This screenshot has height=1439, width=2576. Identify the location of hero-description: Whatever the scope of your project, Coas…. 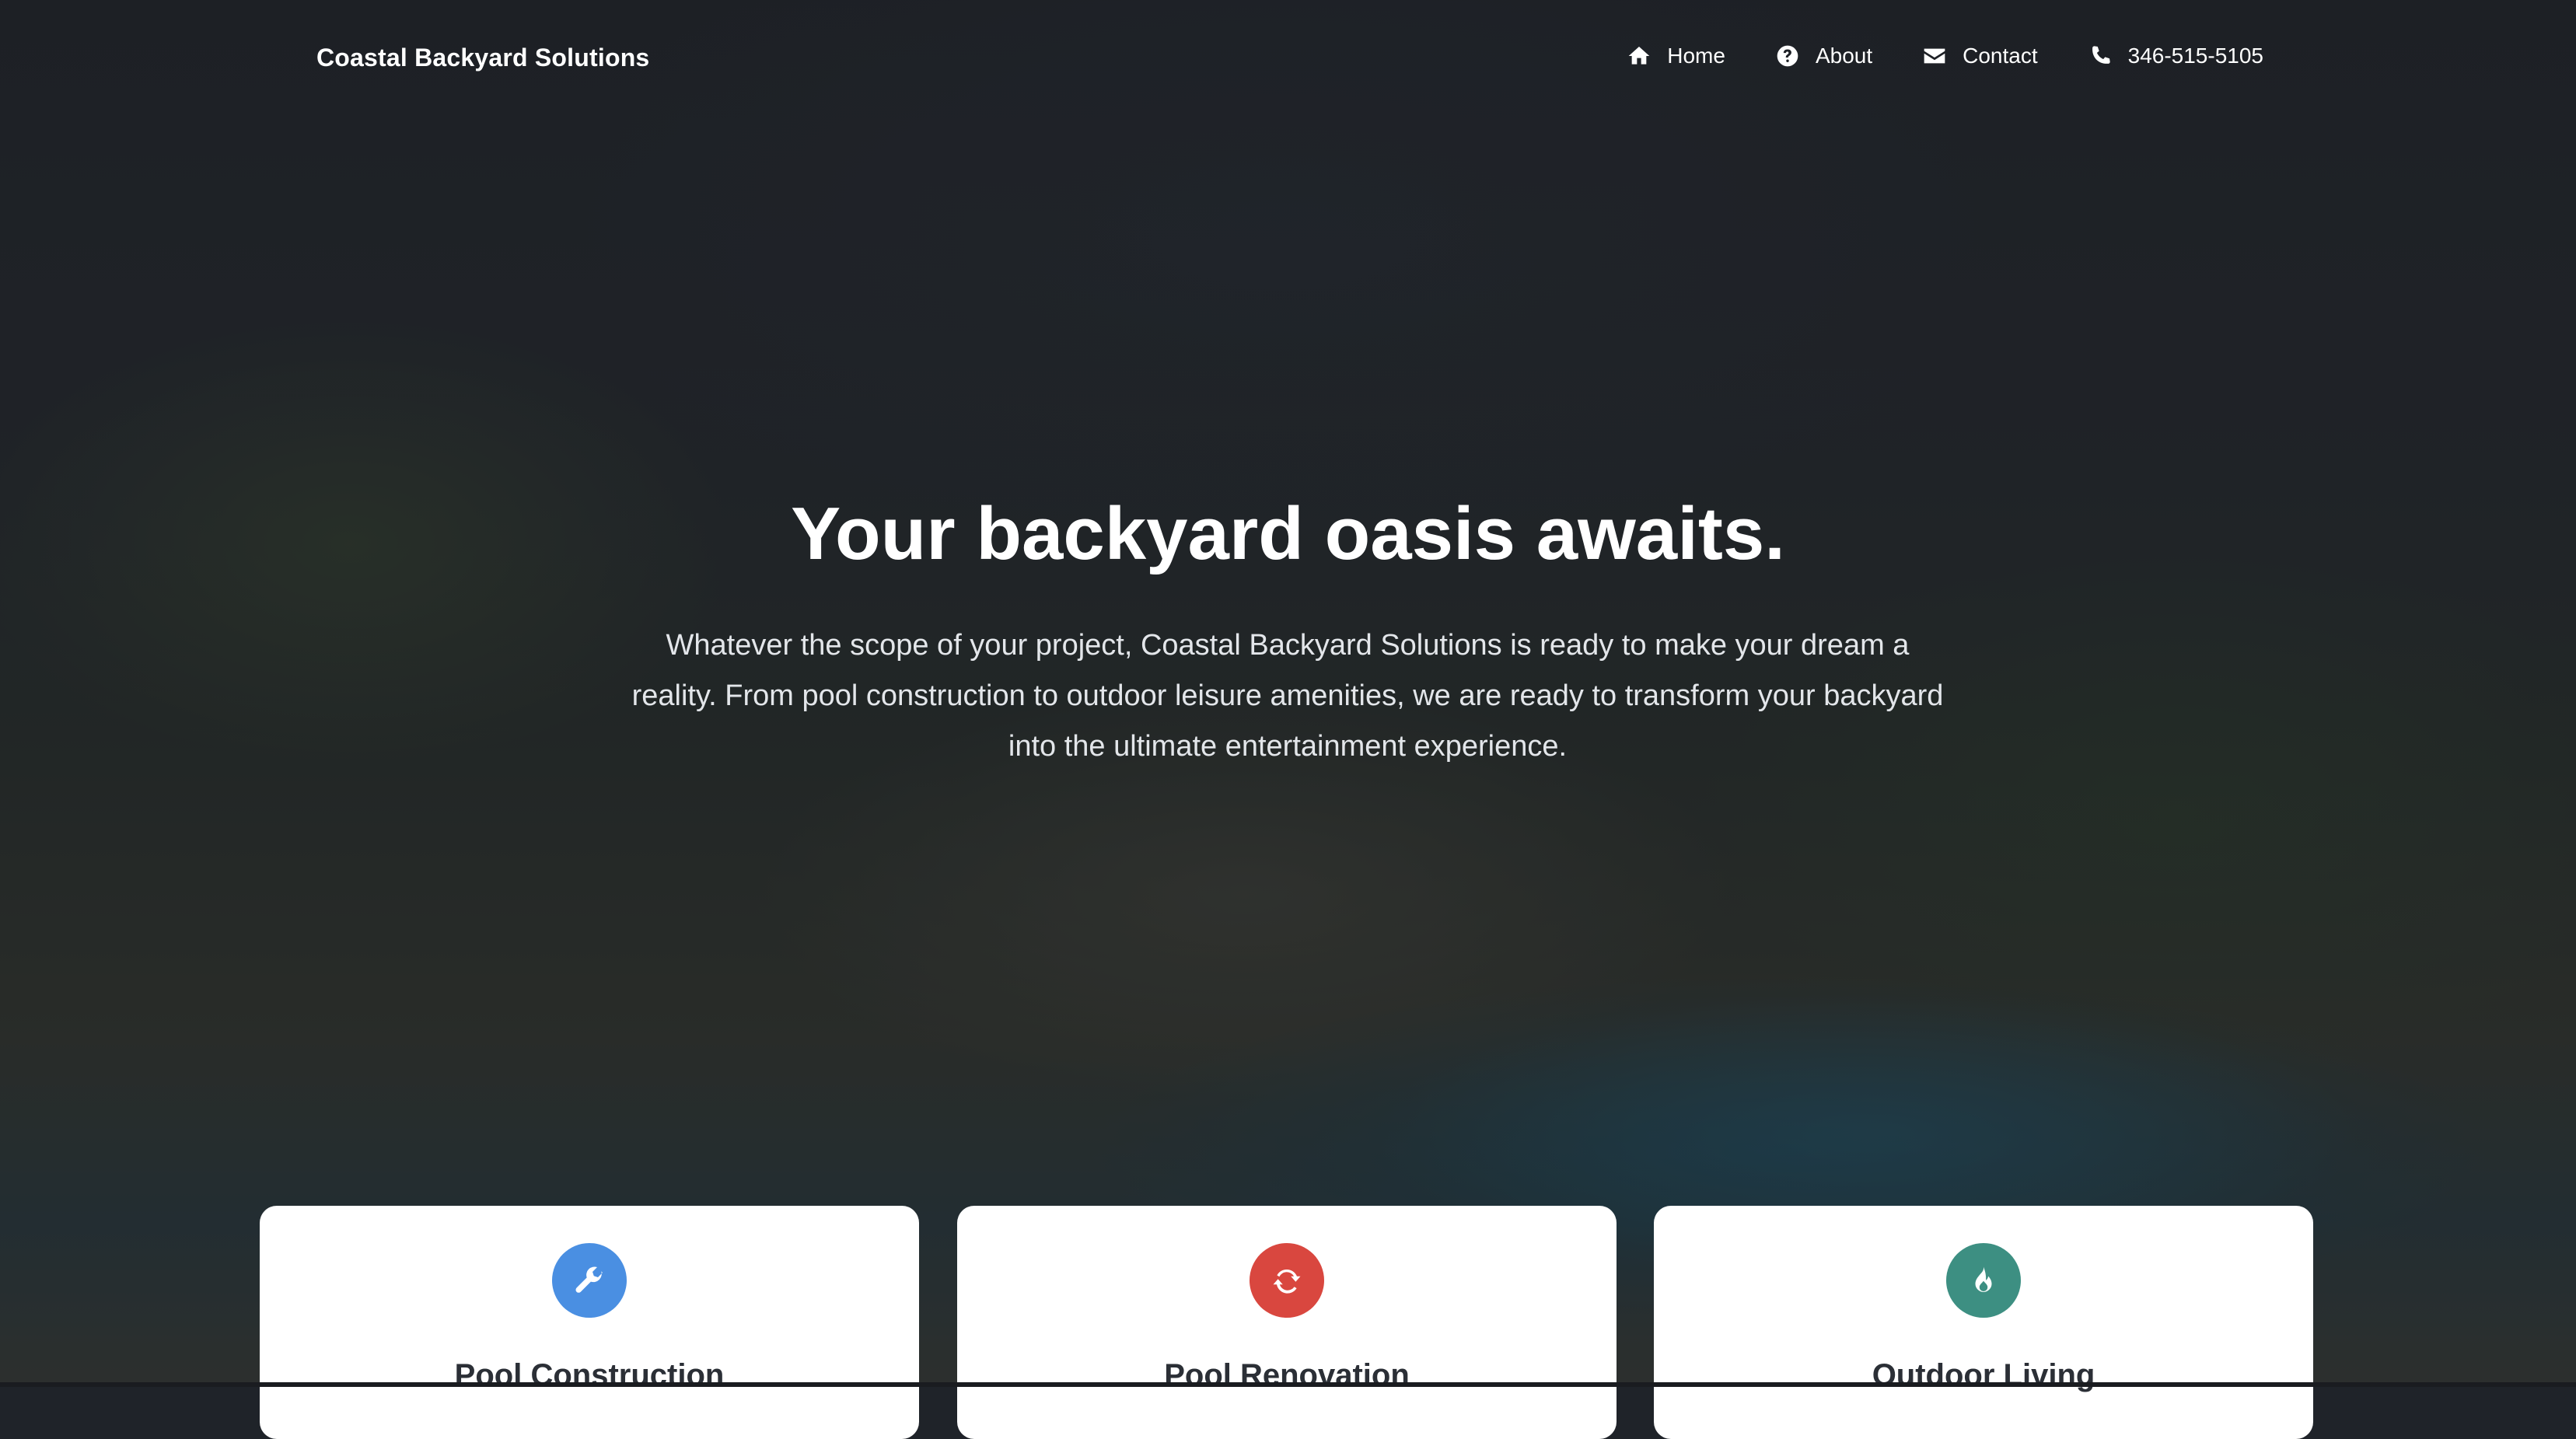
(1287, 696).